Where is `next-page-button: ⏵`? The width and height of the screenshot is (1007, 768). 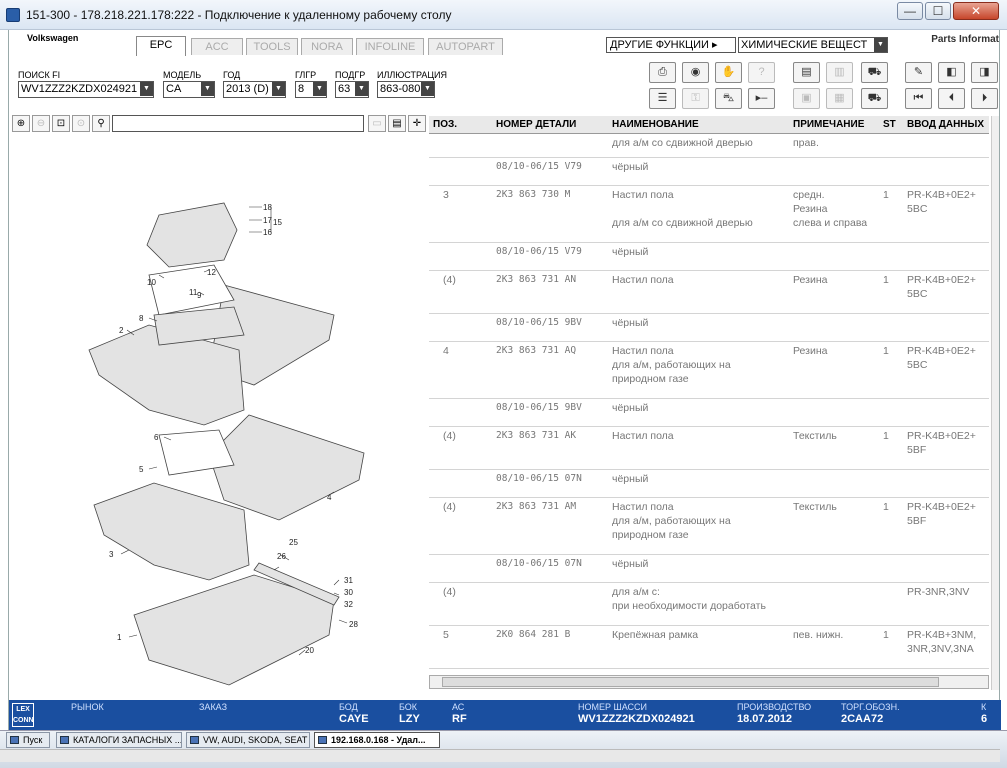
next-page-button: ⏵ is located at coordinates (984, 98).